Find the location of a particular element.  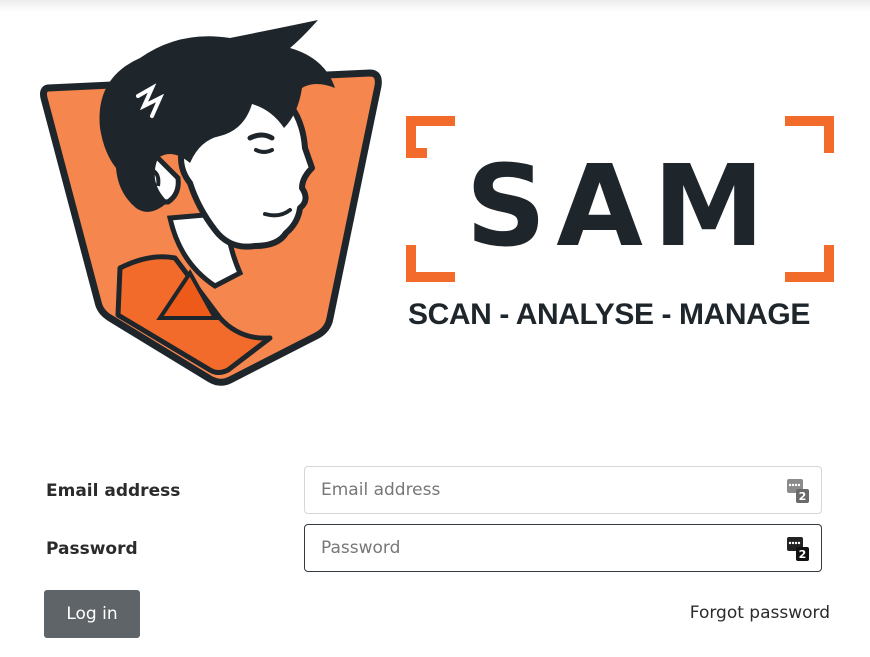

brand-name: SAM is located at coordinates (620, 207).